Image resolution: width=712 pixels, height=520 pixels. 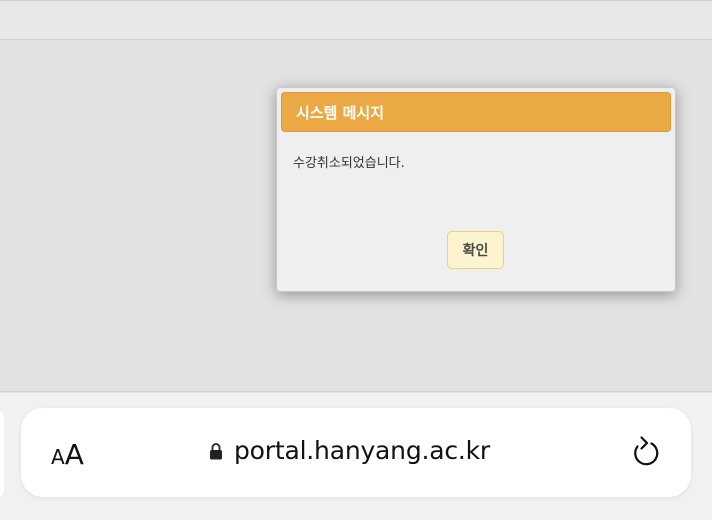 What do you see at coordinates (2, 454) in the screenshot?
I see `previous-tab-edge` at bounding box center [2, 454].